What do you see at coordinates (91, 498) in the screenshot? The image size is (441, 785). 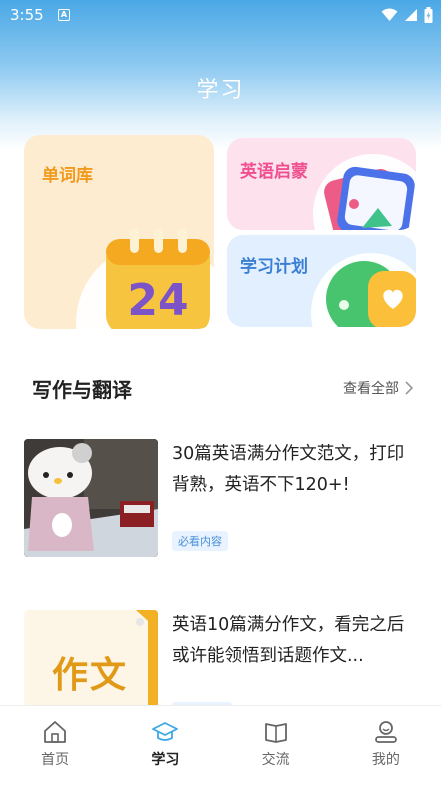 I see `article-thumbnail` at bounding box center [91, 498].